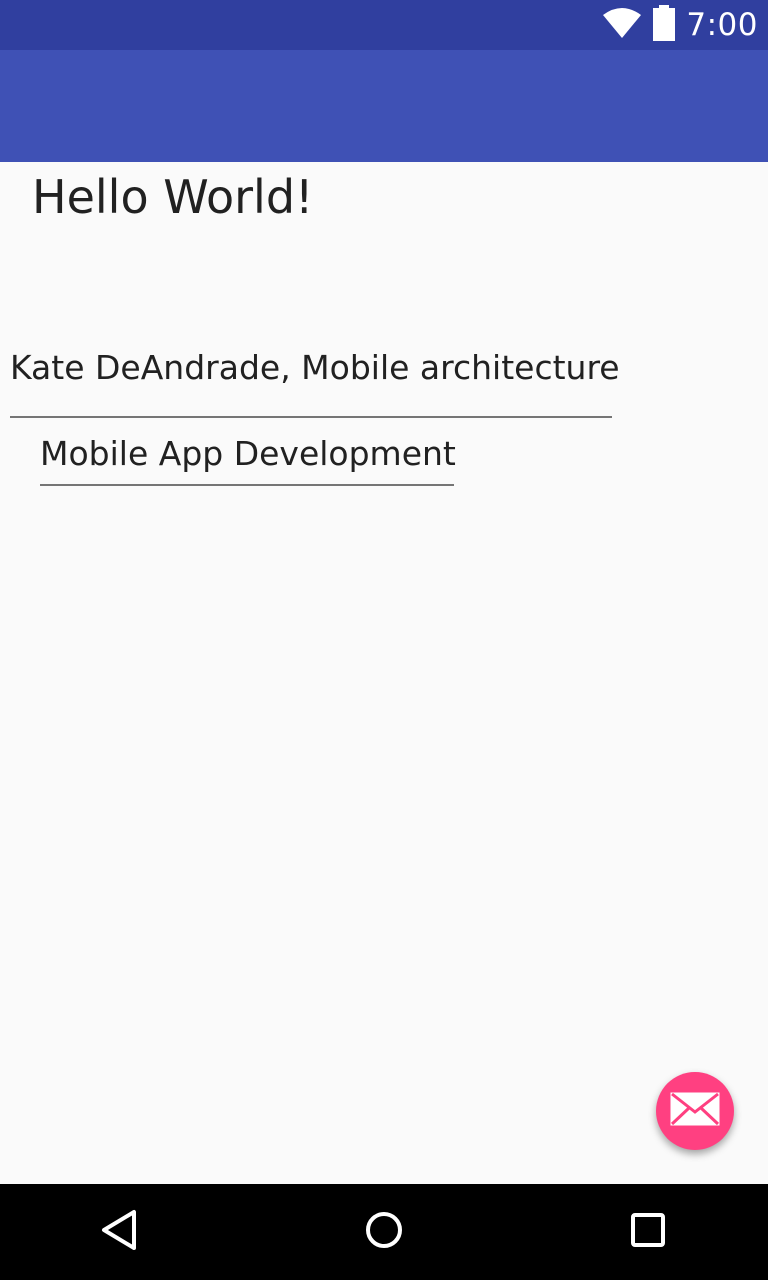 The width and height of the screenshot is (768, 1280). I want to click on name-field: Kate DeAndrade, Mobile architecture, so click(315, 382).